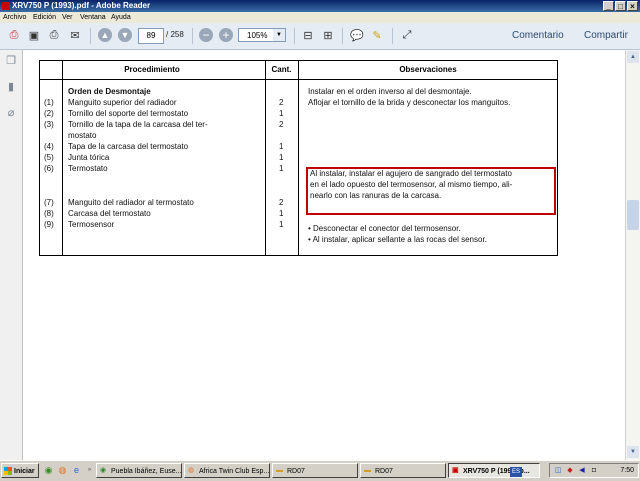 The width and height of the screenshot is (640, 481). What do you see at coordinates (582, 471) in the screenshot?
I see `speaker-icon: ◀` at bounding box center [582, 471].